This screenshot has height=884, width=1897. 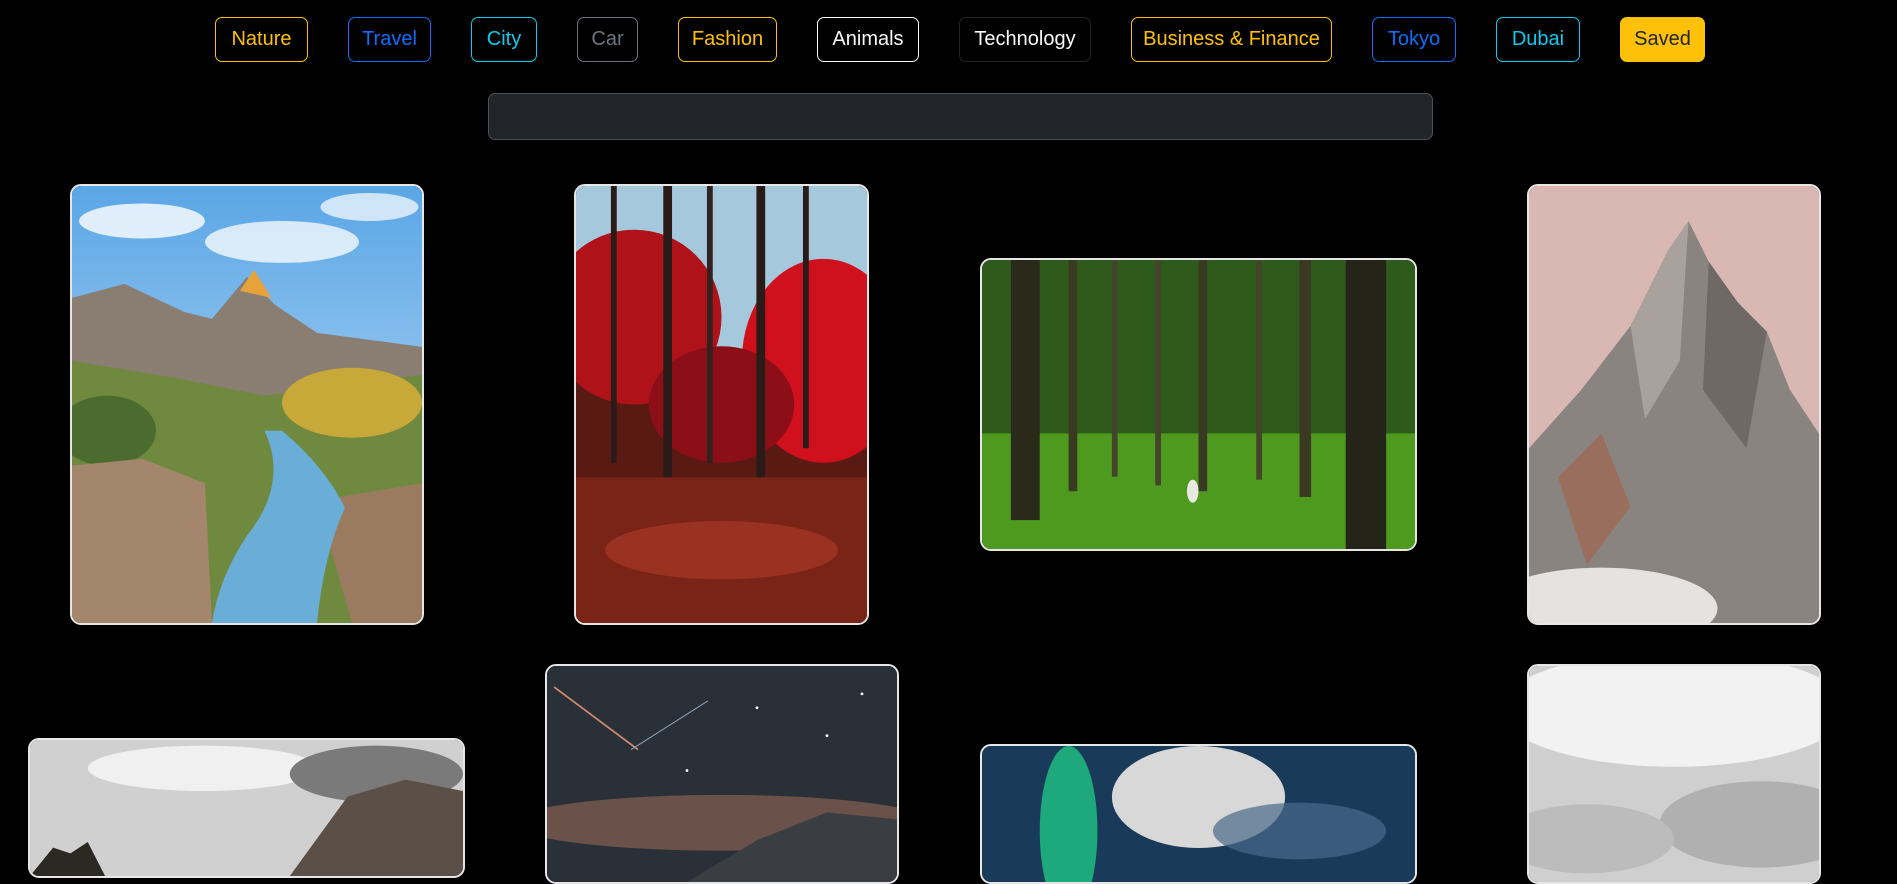 What do you see at coordinates (1198, 814) in the screenshot?
I see `gallery-image-aurora` at bounding box center [1198, 814].